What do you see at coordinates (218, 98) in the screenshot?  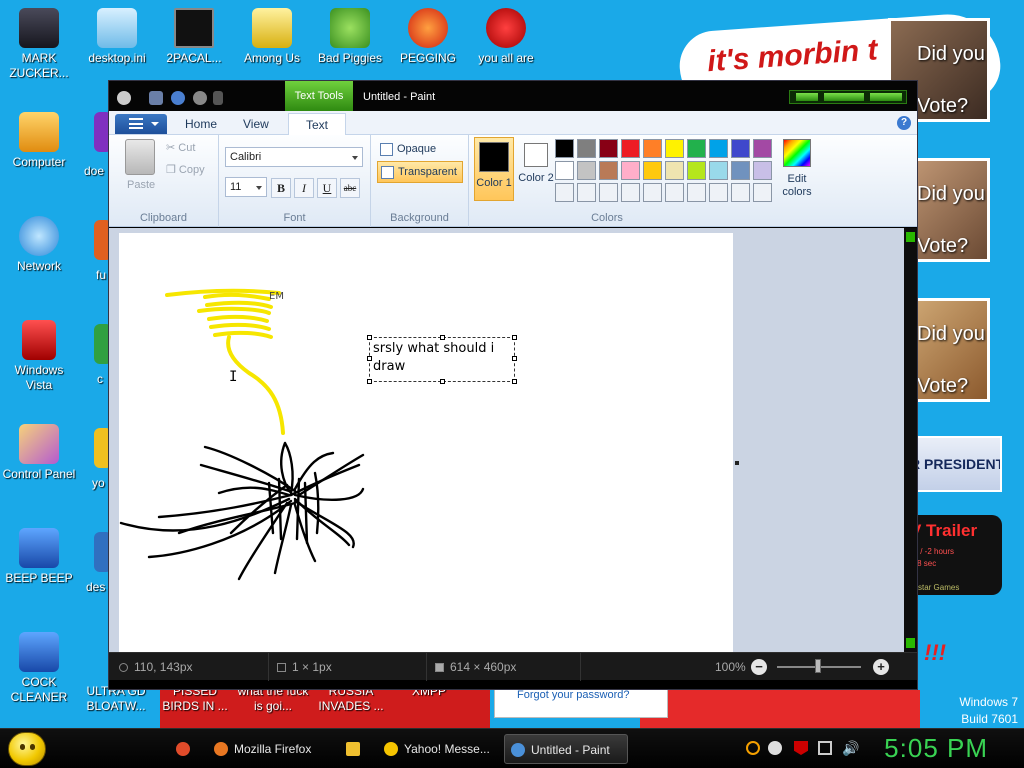 I see `chevron-down-icon` at bounding box center [218, 98].